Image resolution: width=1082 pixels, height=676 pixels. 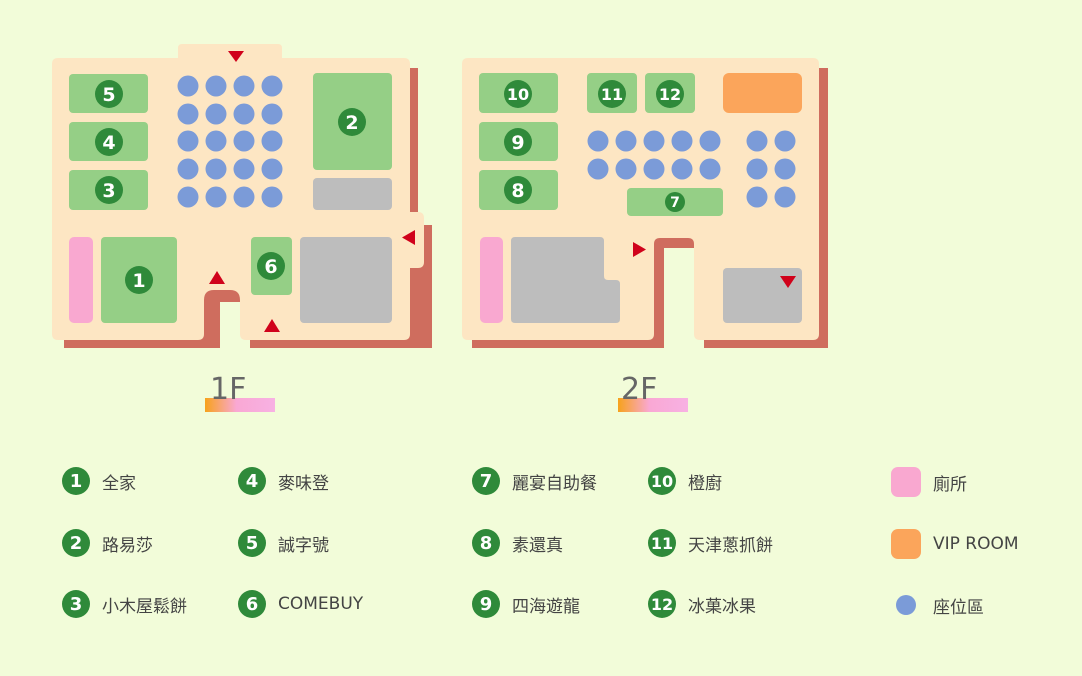 What do you see at coordinates (976, 544) in the screenshot?
I see `legend-label: VIP ROOM` at bounding box center [976, 544].